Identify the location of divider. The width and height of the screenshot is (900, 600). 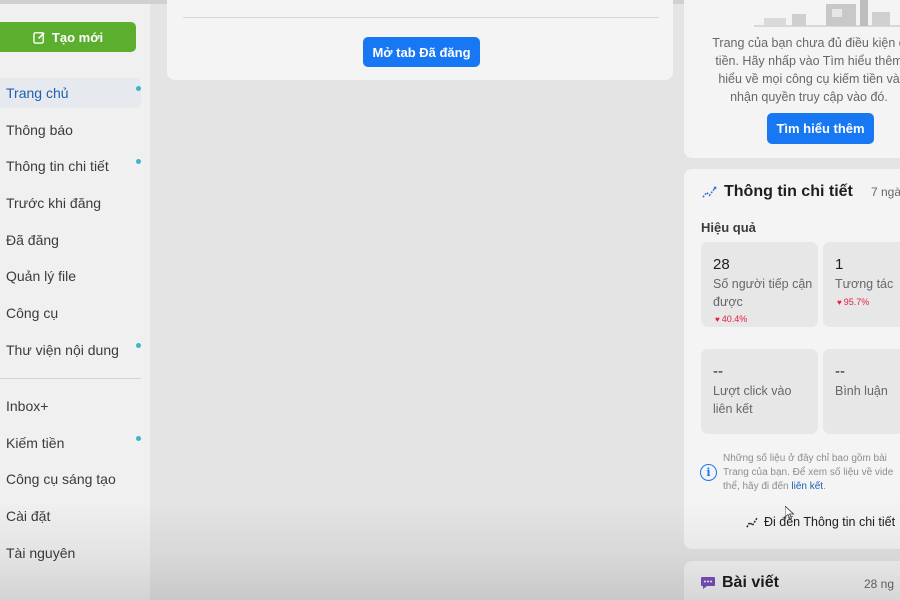
(421, 17).